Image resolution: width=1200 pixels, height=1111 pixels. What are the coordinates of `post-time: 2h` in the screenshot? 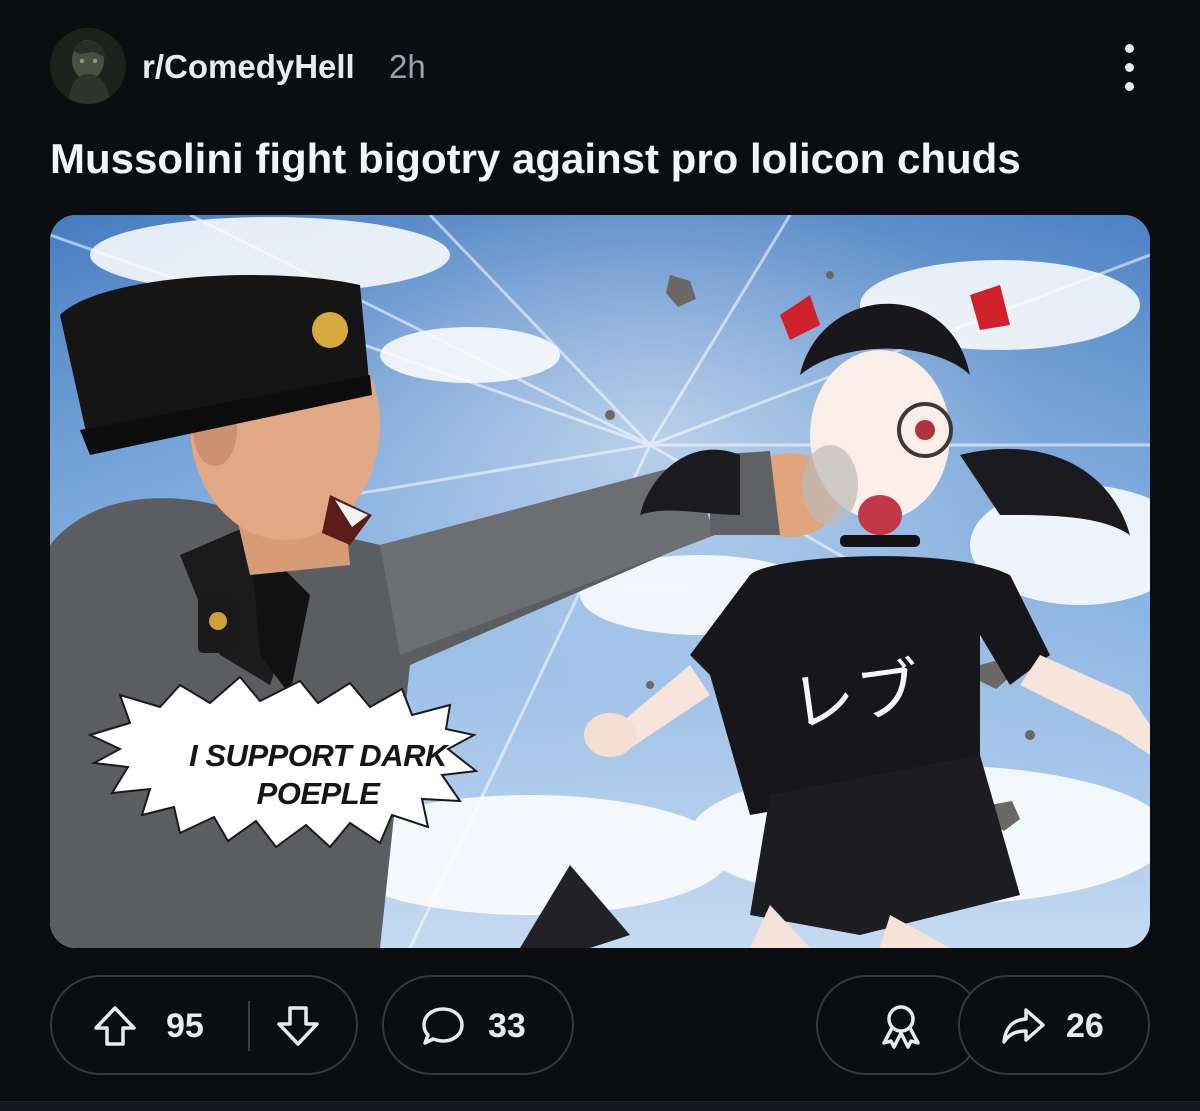 It's located at (407, 66).